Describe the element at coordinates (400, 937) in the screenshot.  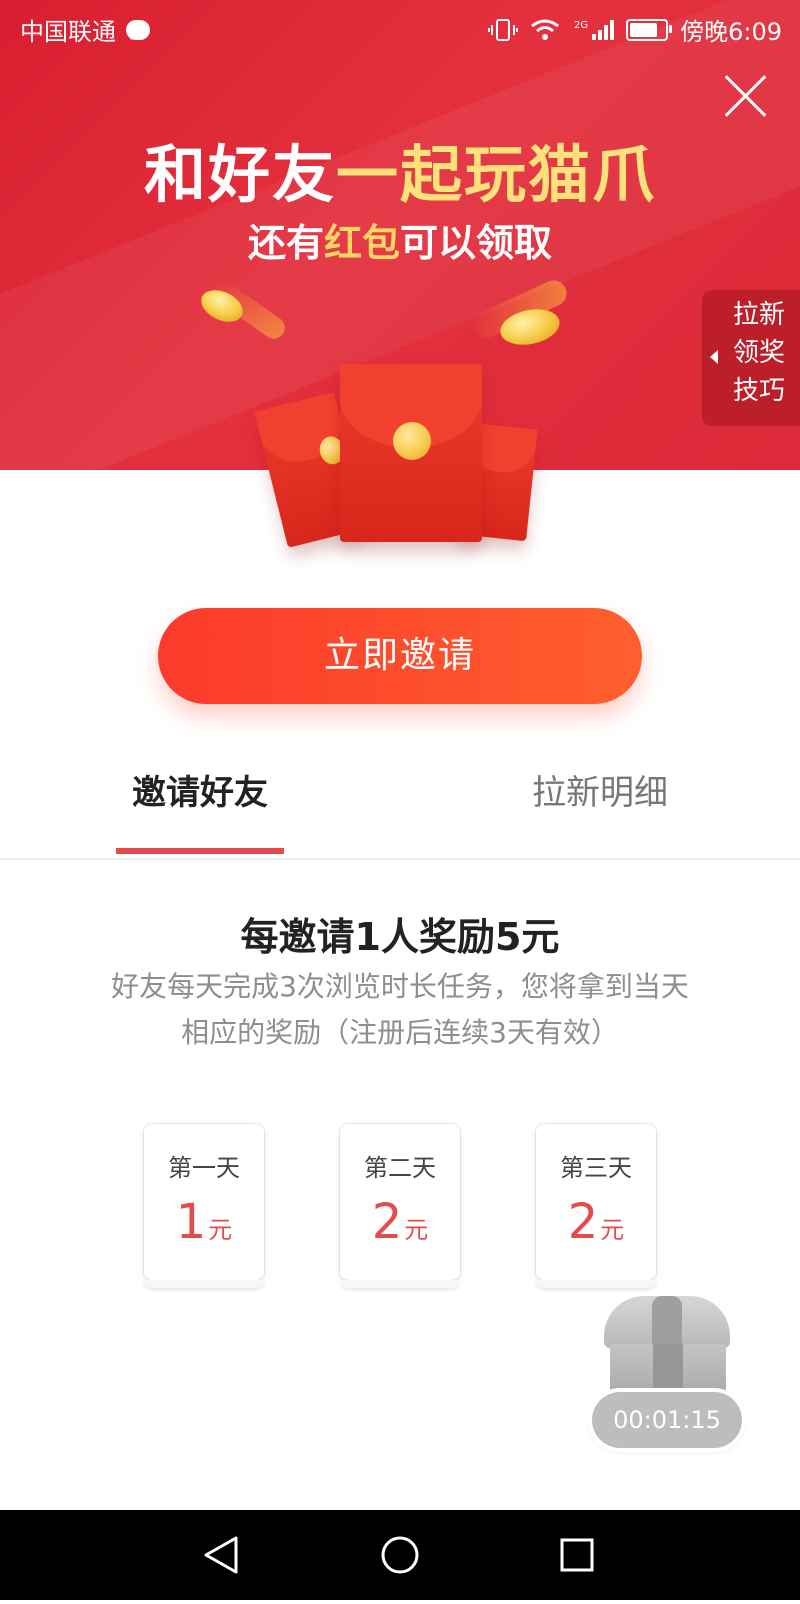
I see `reward-title: 每邀请1人奖励5元` at that location.